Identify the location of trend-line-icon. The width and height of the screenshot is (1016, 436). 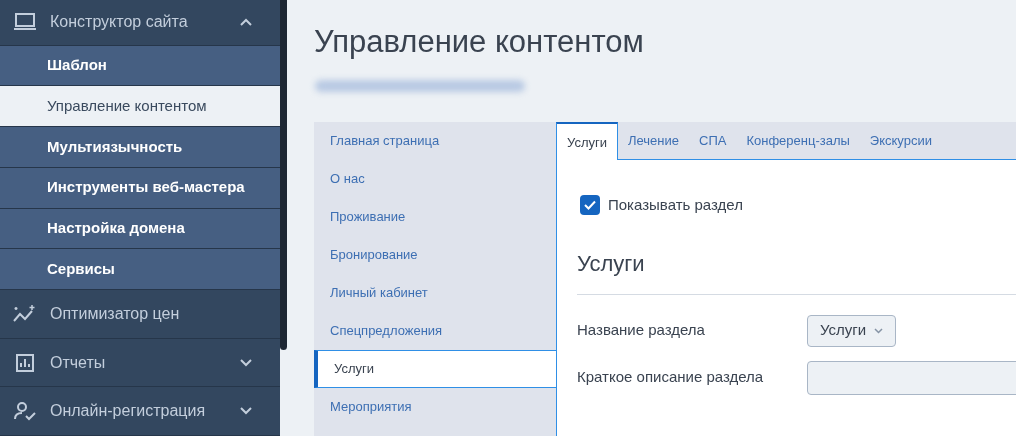
(25, 313).